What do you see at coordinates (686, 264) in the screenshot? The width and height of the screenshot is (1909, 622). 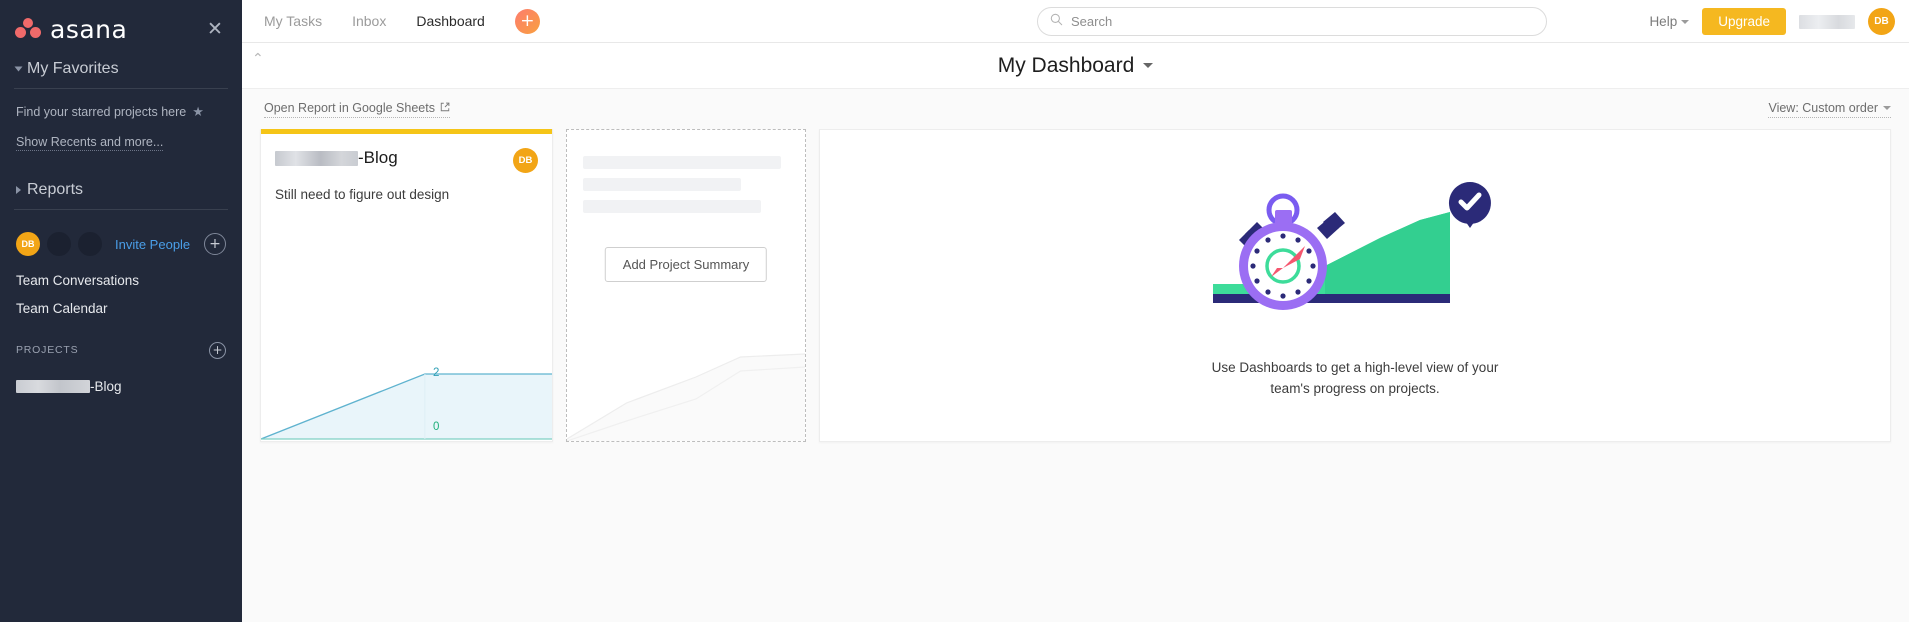 I see `add-project-summary-button: Add Project Summary` at bounding box center [686, 264].